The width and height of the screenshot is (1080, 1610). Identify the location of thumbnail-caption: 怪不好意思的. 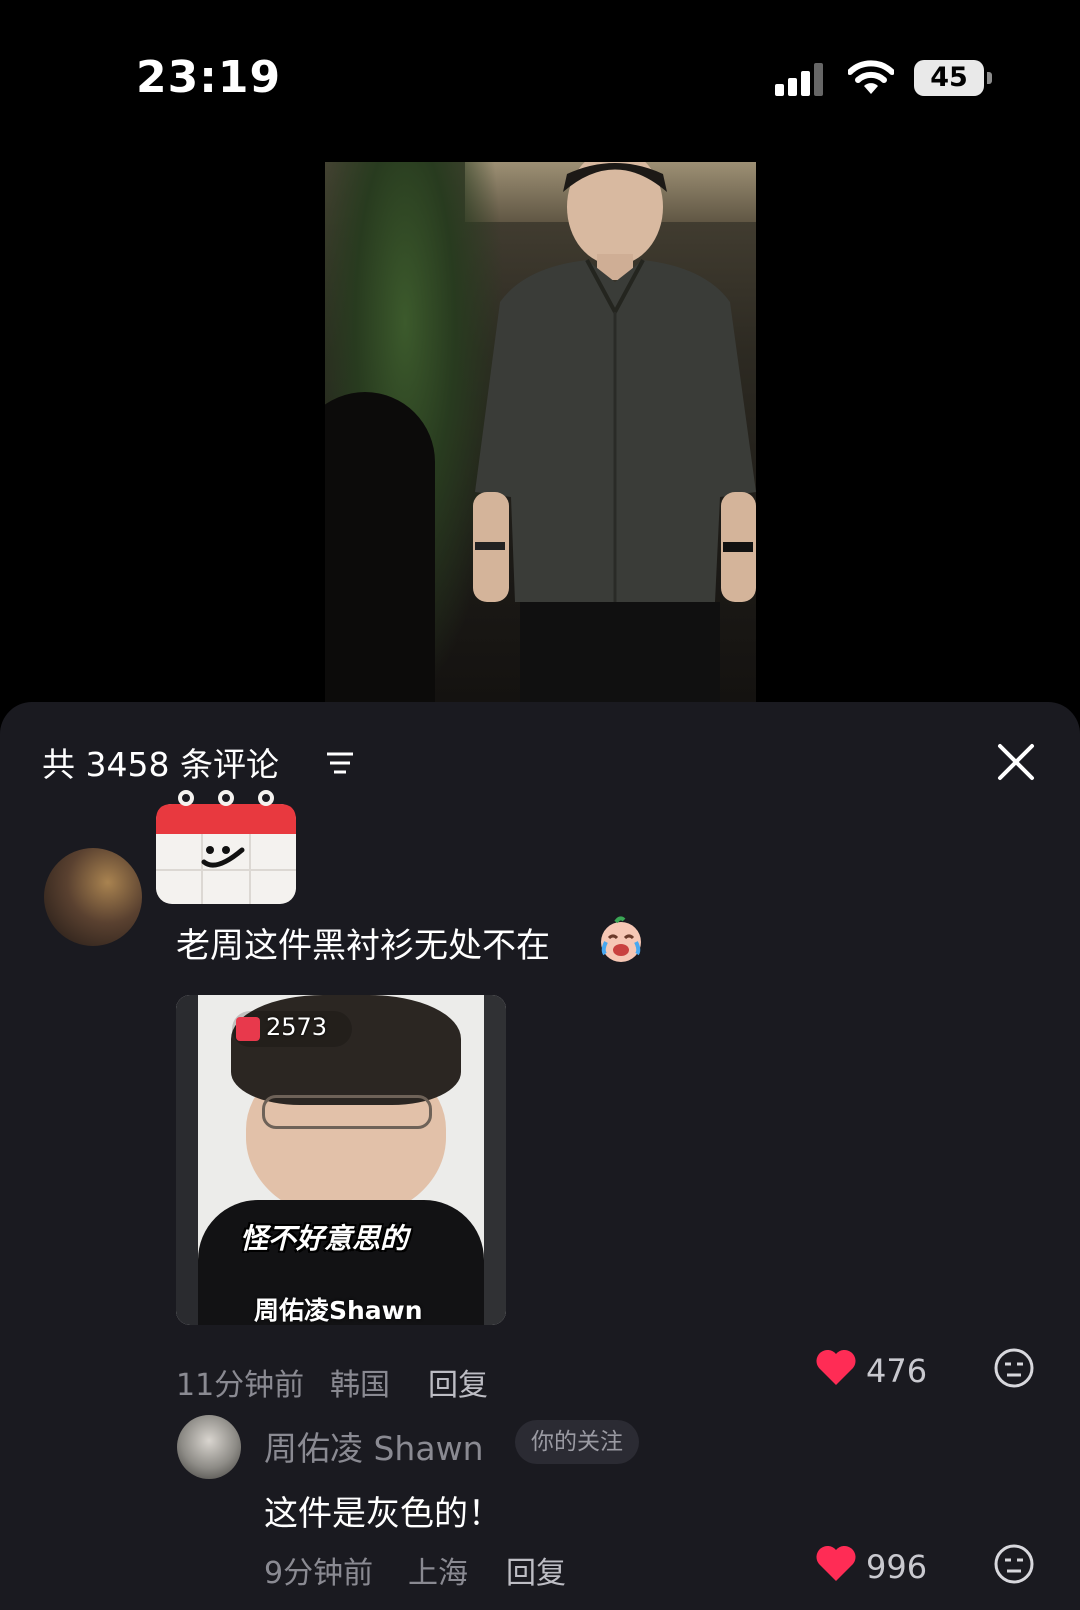
(324, 1238).